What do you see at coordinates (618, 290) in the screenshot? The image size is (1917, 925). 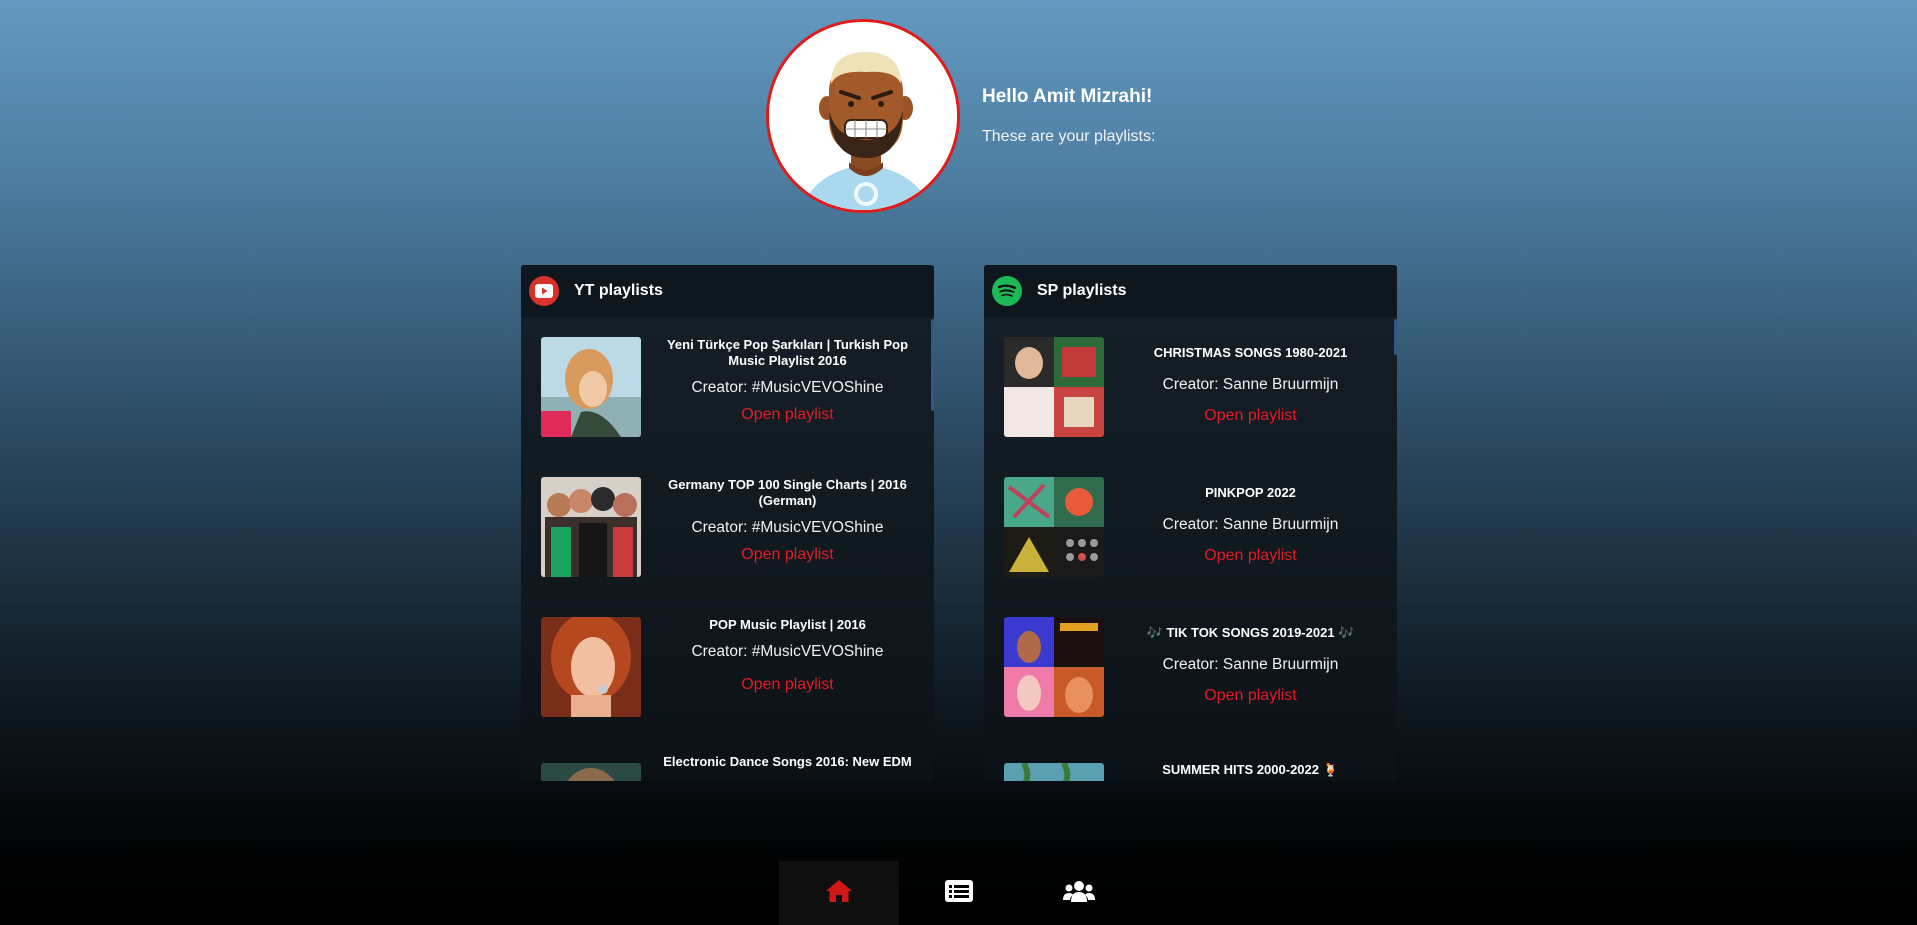 I see `yt-panel-title: YT playlists` at bounding box center [618, 290].